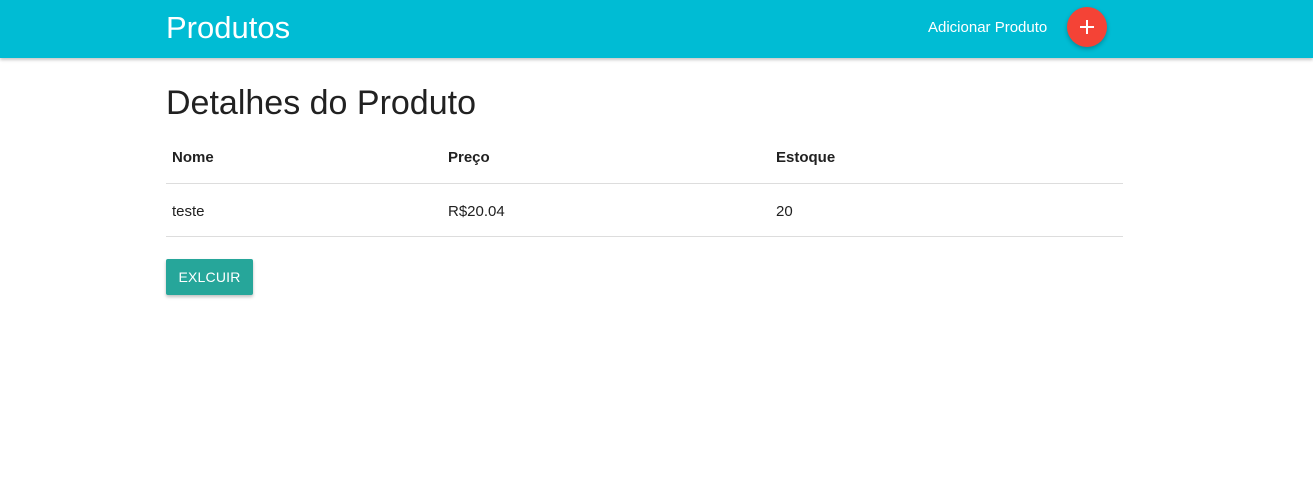 This screenshot has height=477, width=1313. What do you see at coordinates (644, 158) in the screenshot?
I see `table-header-row: Nome Preço Estoque` at bounding box center [644, 158].